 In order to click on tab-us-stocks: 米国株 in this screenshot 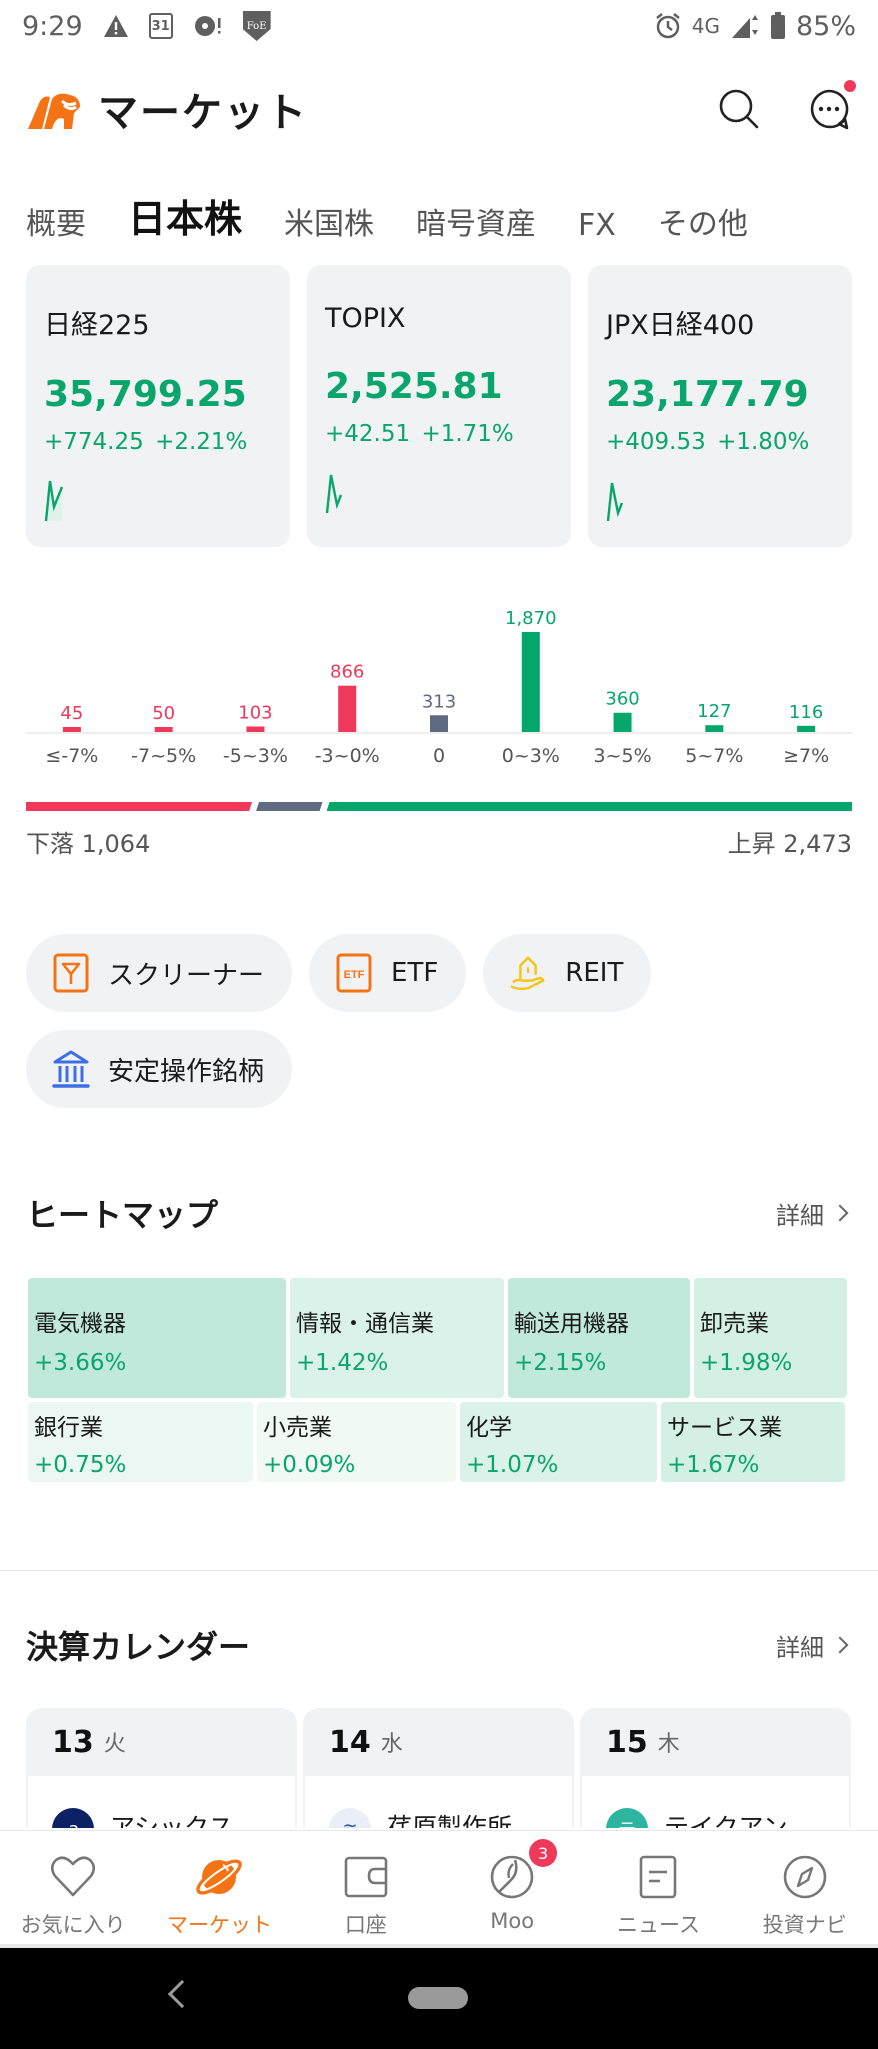, I will do `click(329, 224)`.